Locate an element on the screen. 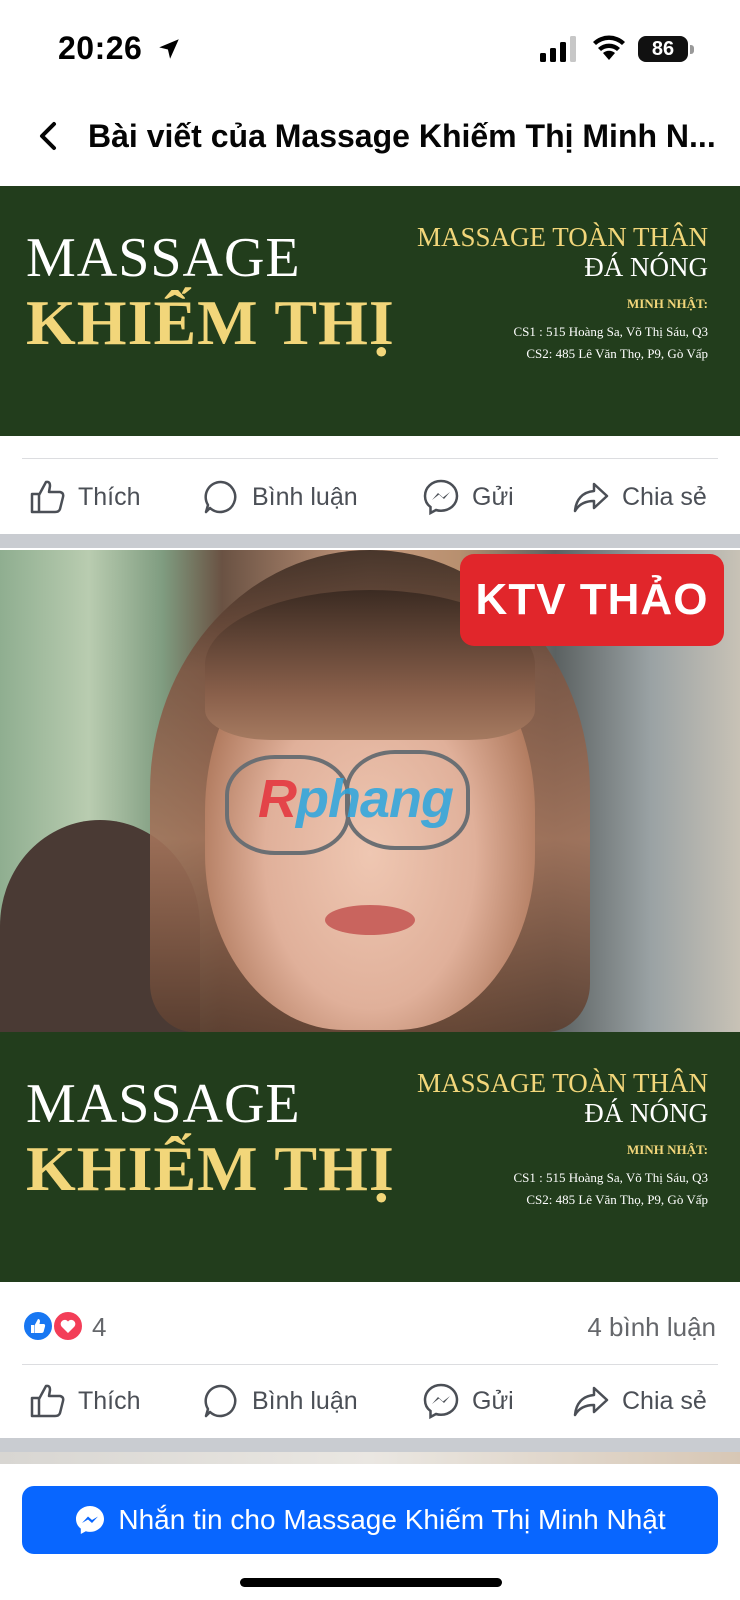  photo-lips is located at coordinates (370, 920).